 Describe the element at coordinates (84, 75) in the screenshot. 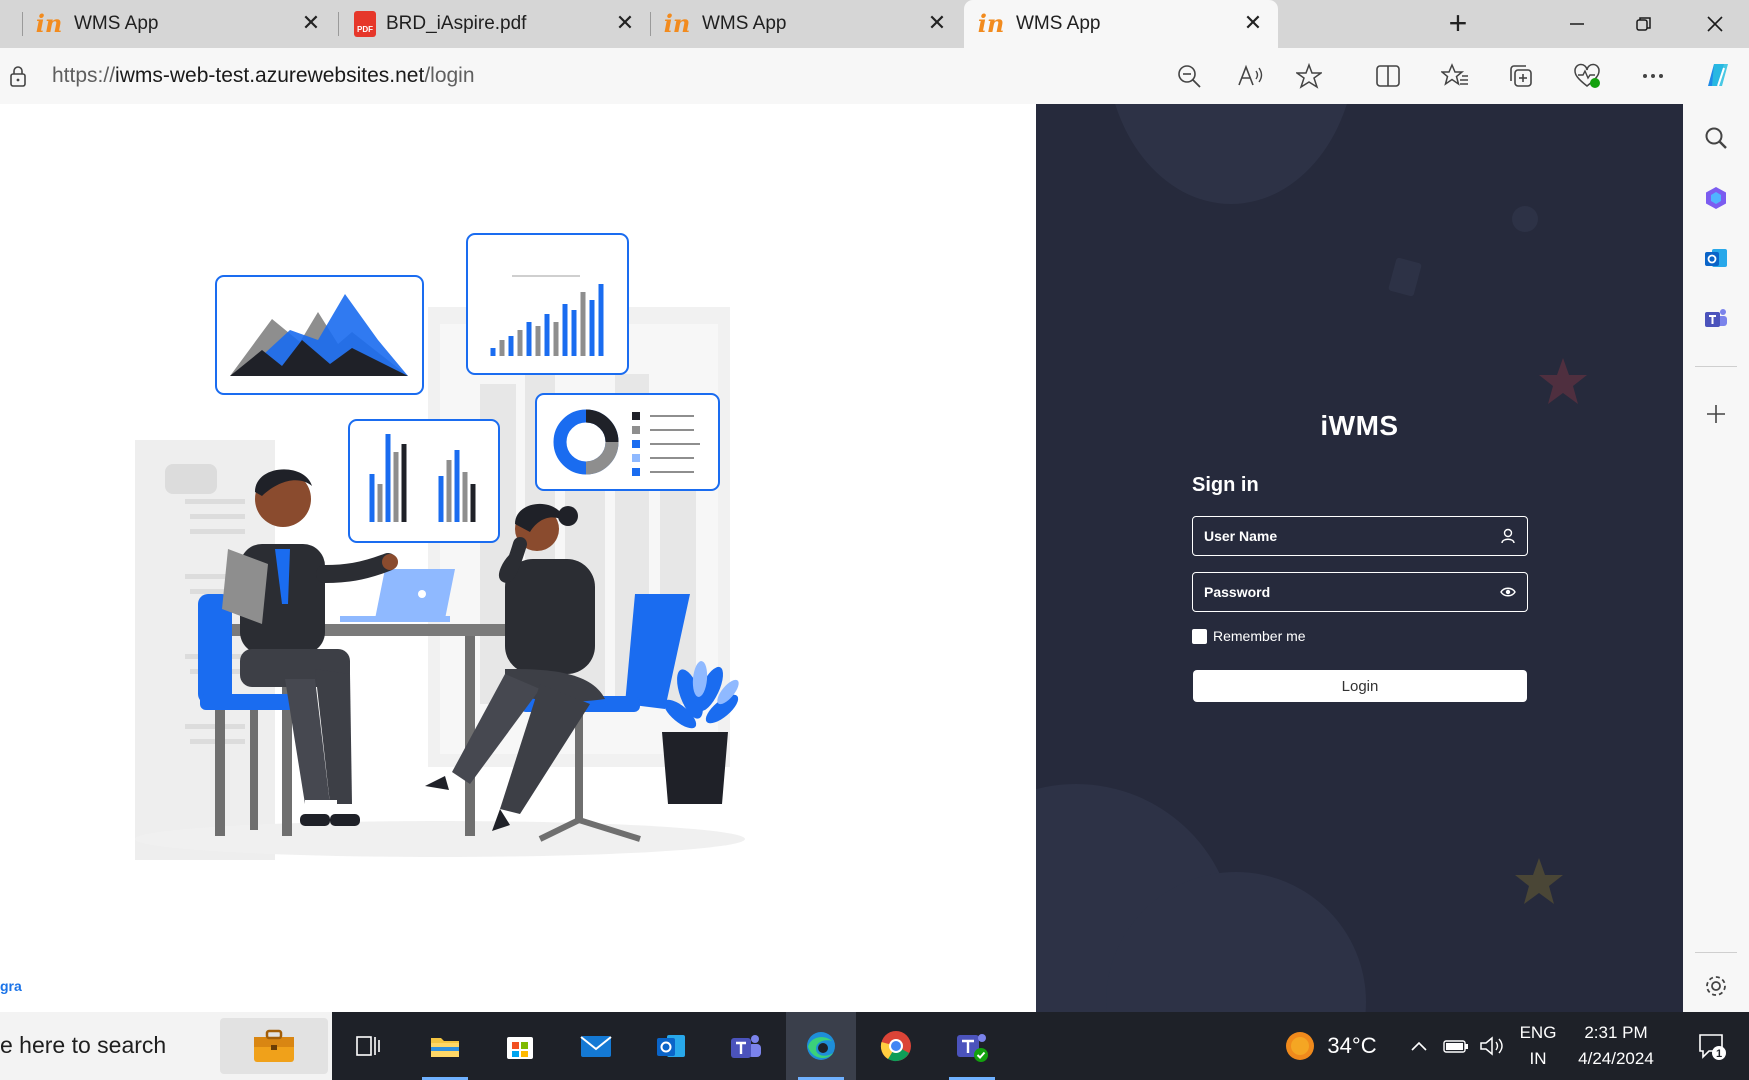

I see `url-scheme: https://` at that location.